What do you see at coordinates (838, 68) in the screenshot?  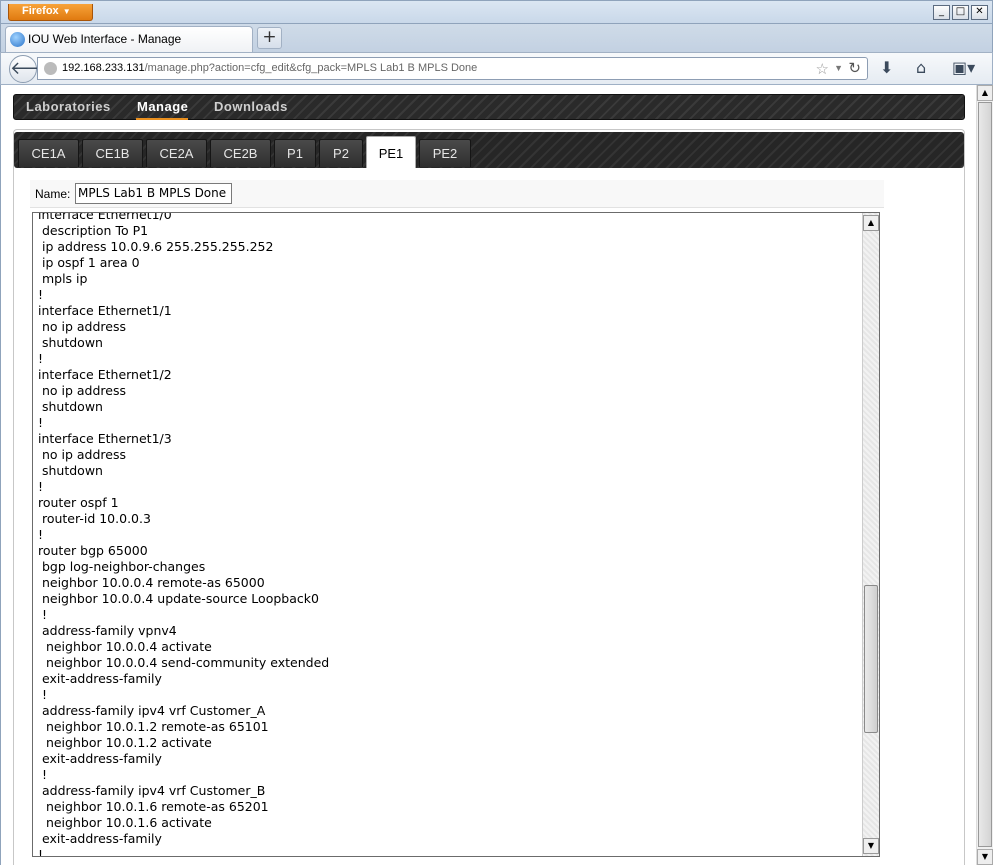 I see `dropdown-icon: ▼` at bounding box center [838, 68].